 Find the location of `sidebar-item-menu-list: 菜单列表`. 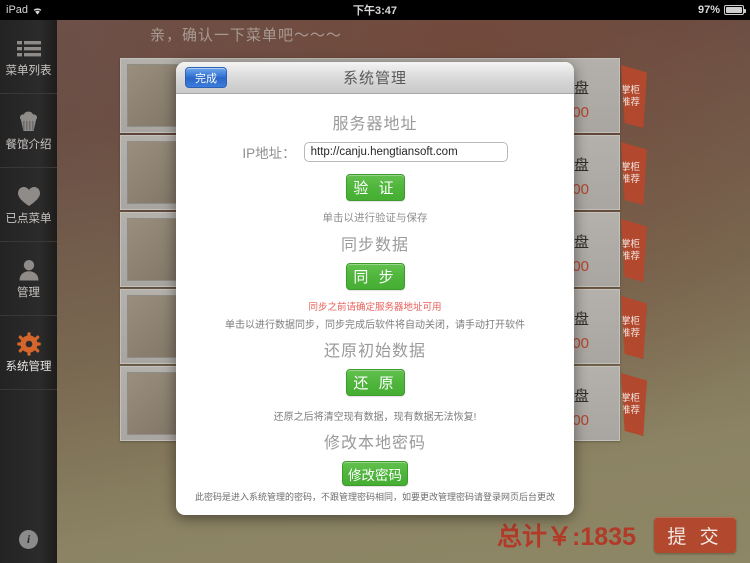

sidebar-item-menu-list: 菜单列表 is located at coordinates (28, 57).